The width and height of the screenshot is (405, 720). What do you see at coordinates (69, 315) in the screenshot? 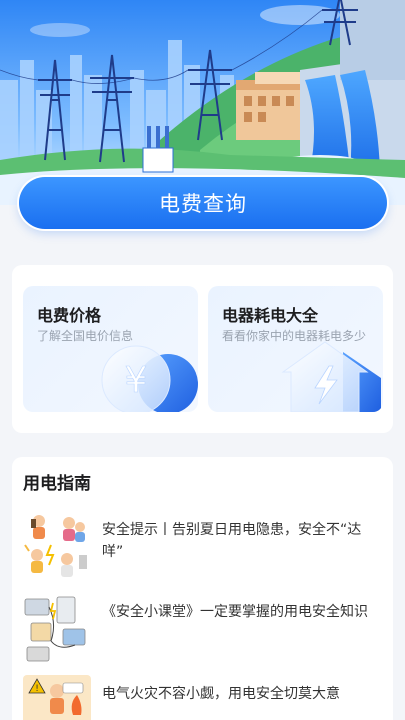
I see `electricity-price-title: 电费价格` at bounding box center [69, 315].